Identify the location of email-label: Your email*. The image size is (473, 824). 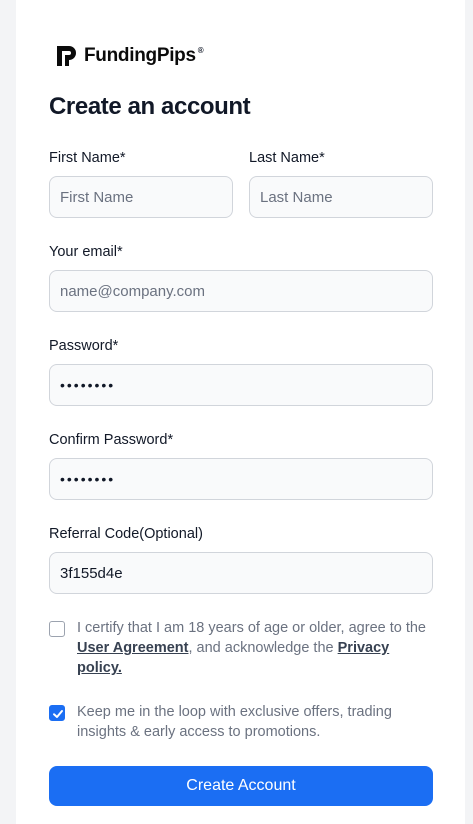
(86, 252).